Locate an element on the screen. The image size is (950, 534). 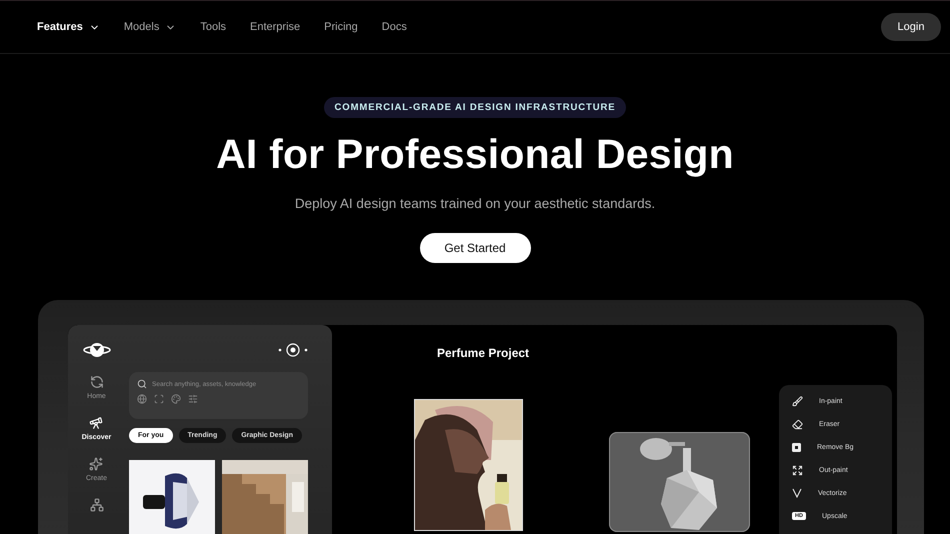
nav-link: Models is located at coordinates (150, 27).